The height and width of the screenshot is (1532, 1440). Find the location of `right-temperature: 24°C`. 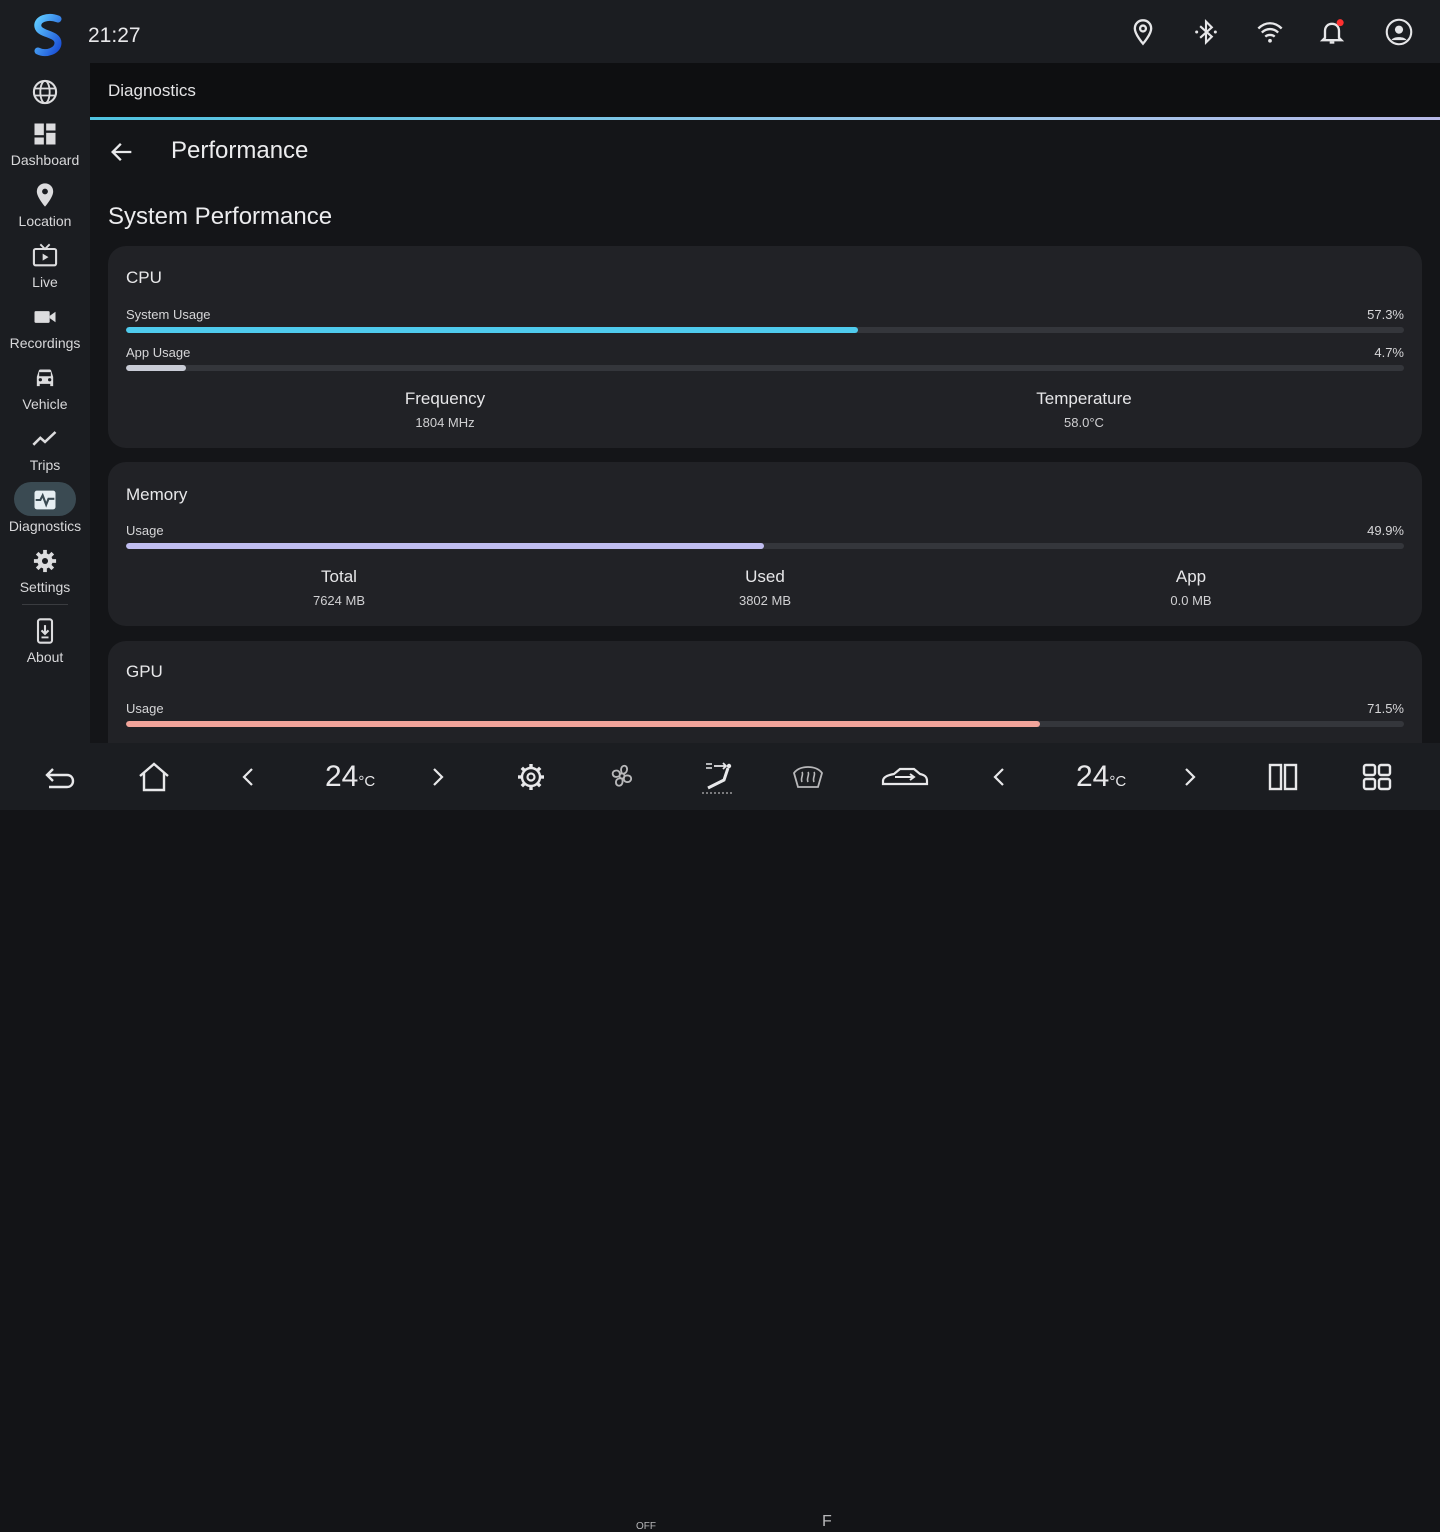

right-temperature: 24°C is located at coordinates (1101, 777).